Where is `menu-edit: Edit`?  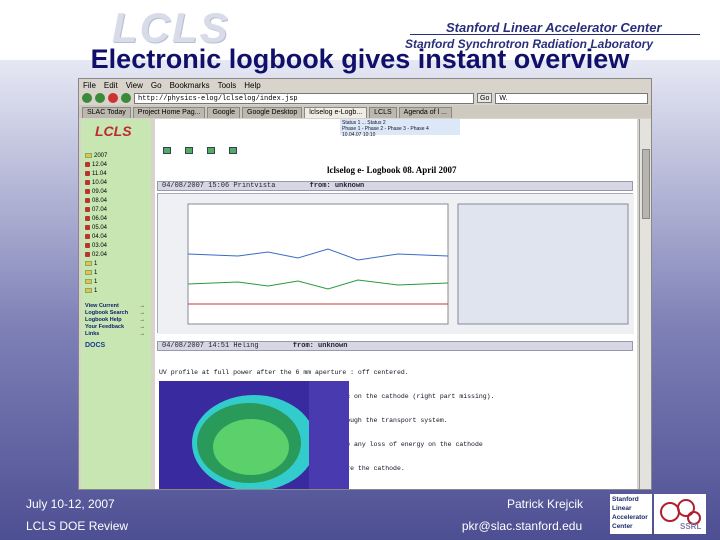
menu-edit: Edit is located at coordinates (111, 85).